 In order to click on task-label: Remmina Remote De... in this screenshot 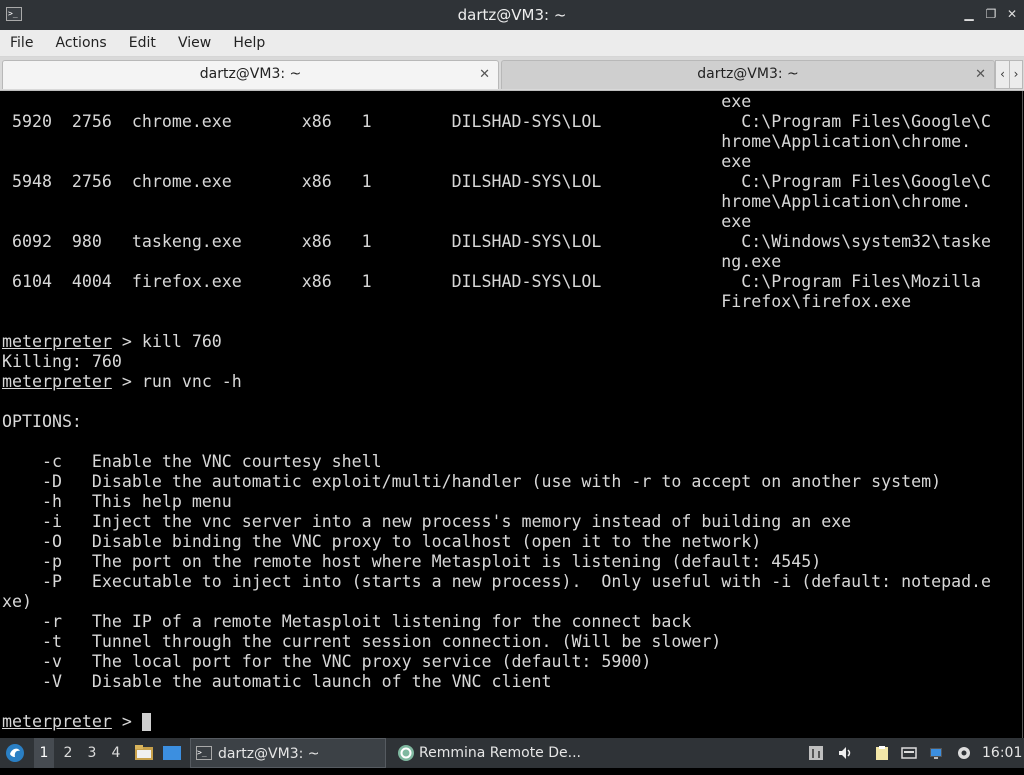, I will do `click(500, 753)`.